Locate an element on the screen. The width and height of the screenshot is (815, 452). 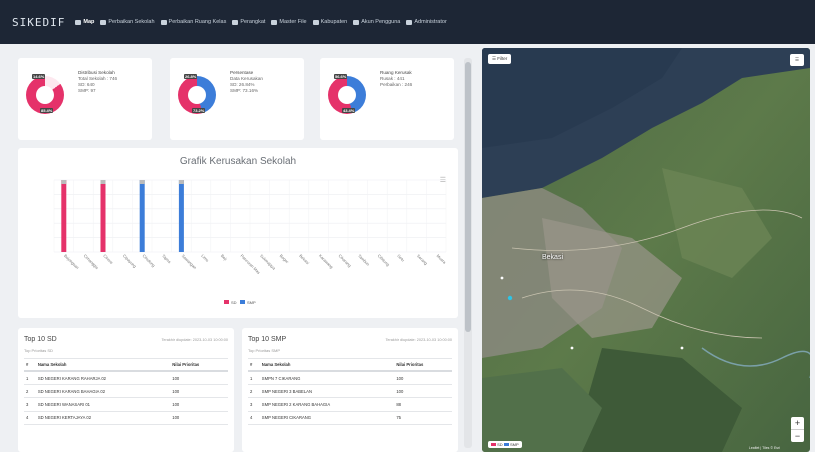
x-tick-label: Cilodong is located at coordinates (148, 260).